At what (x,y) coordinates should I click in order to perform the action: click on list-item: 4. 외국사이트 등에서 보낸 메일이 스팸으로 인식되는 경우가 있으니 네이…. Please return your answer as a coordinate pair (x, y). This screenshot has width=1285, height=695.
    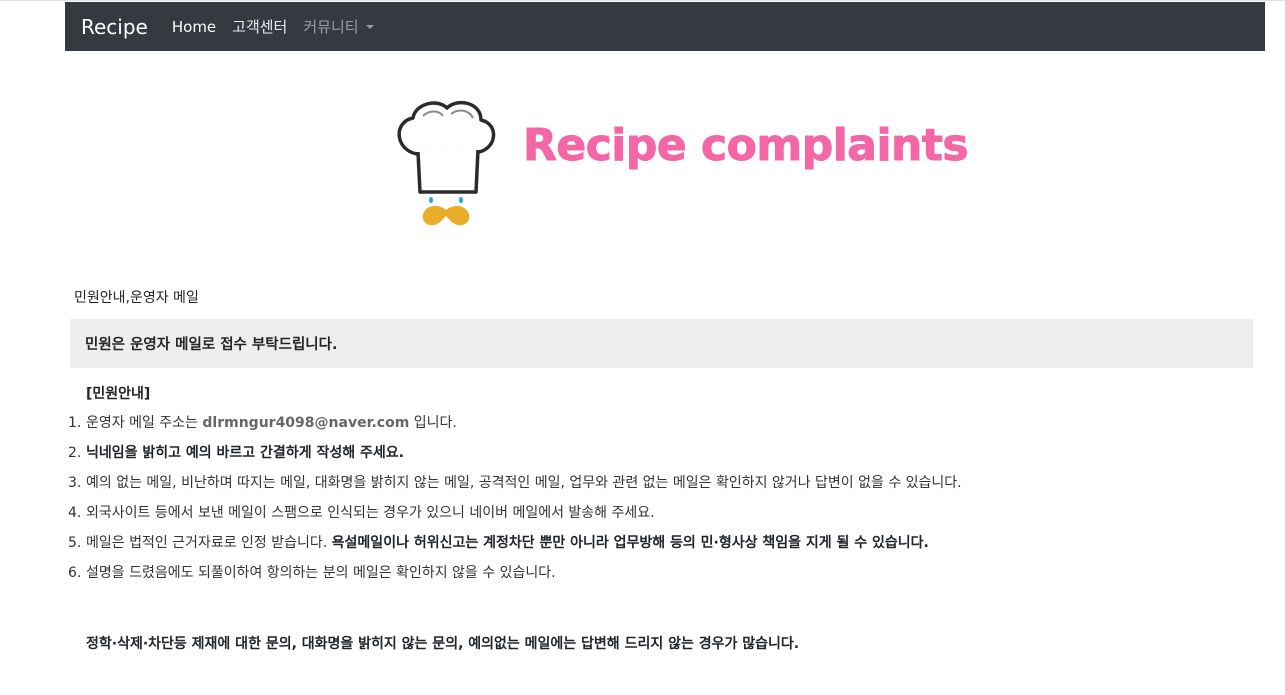
    Looking at the image, I should click on (481, 517).